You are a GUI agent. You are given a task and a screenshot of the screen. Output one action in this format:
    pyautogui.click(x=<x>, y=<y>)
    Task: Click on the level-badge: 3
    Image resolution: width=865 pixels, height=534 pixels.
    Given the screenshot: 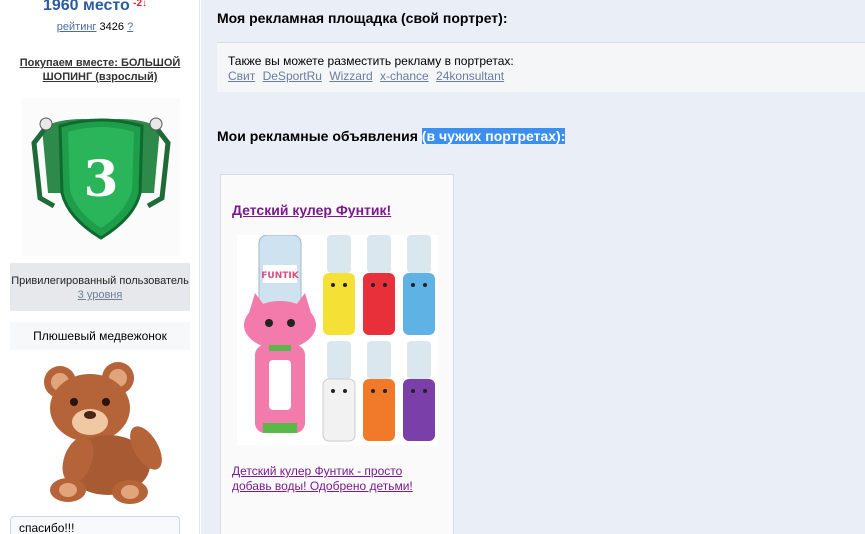 What is the action you would take?
    pyautogui.click(x=101, y=177)
    